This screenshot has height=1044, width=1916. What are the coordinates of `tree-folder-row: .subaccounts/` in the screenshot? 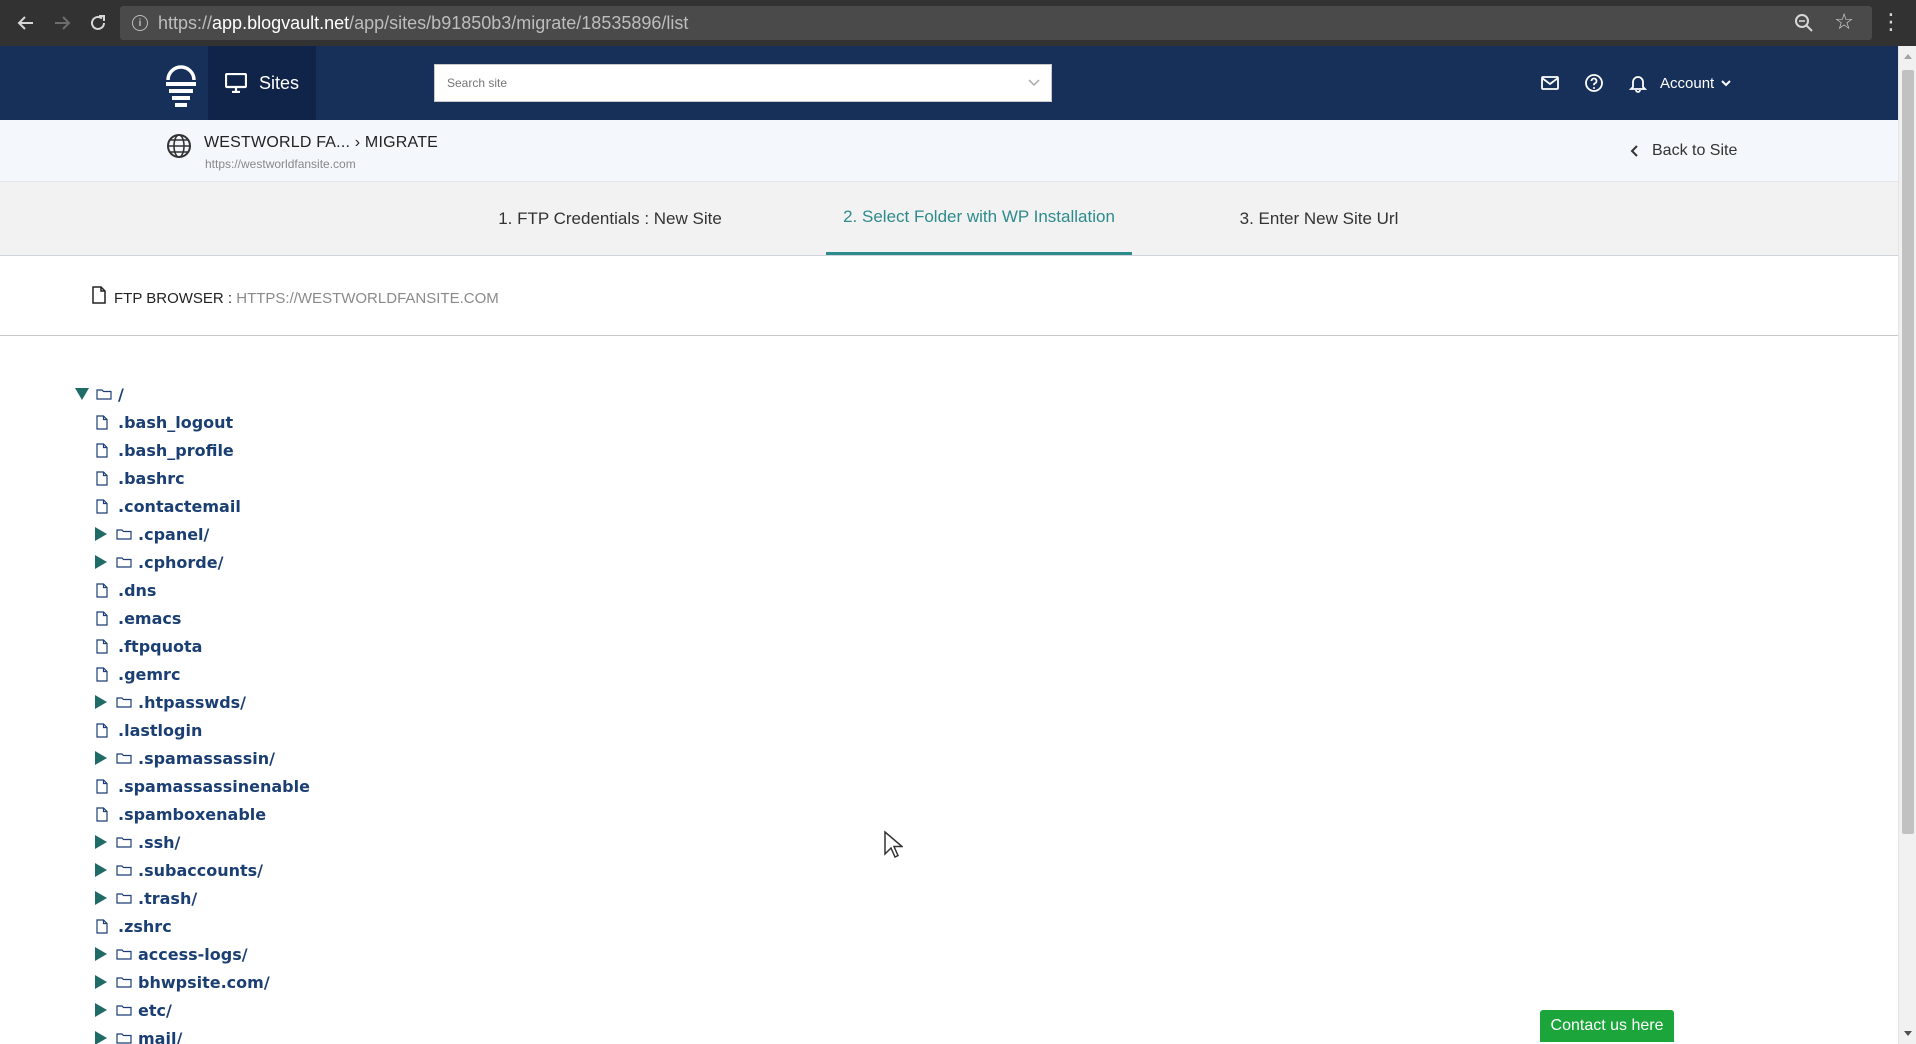 It's located at (178, 870).